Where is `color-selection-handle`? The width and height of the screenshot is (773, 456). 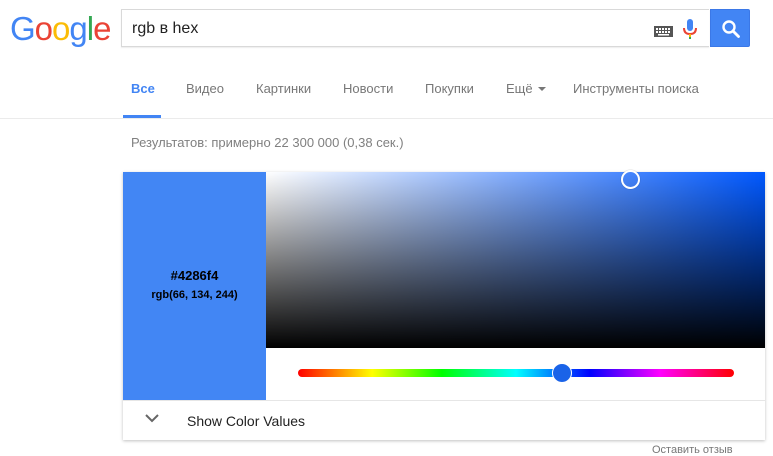 color-selection-handle is located at coordinates (630, 179).